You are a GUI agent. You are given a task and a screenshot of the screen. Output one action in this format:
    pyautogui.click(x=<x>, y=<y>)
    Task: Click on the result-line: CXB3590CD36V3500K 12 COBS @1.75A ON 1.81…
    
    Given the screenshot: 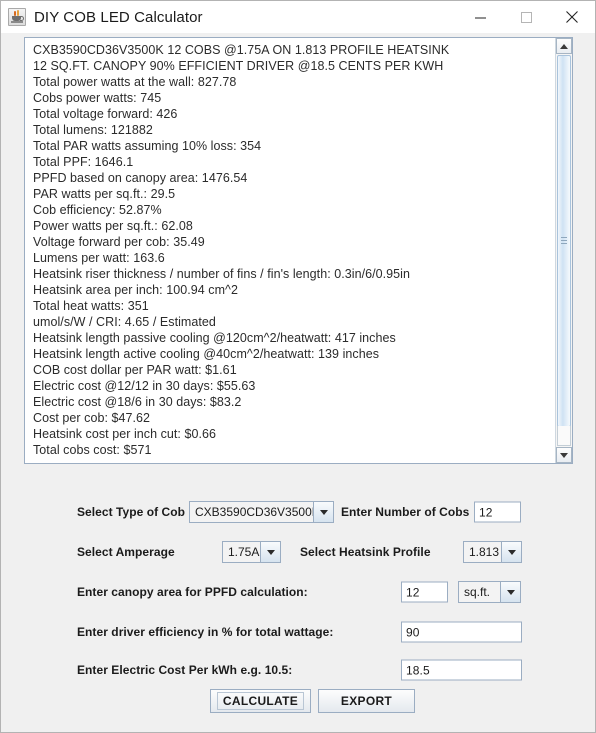 What is the action you would take?
    pyautogui.click(x=241, y=50)
    